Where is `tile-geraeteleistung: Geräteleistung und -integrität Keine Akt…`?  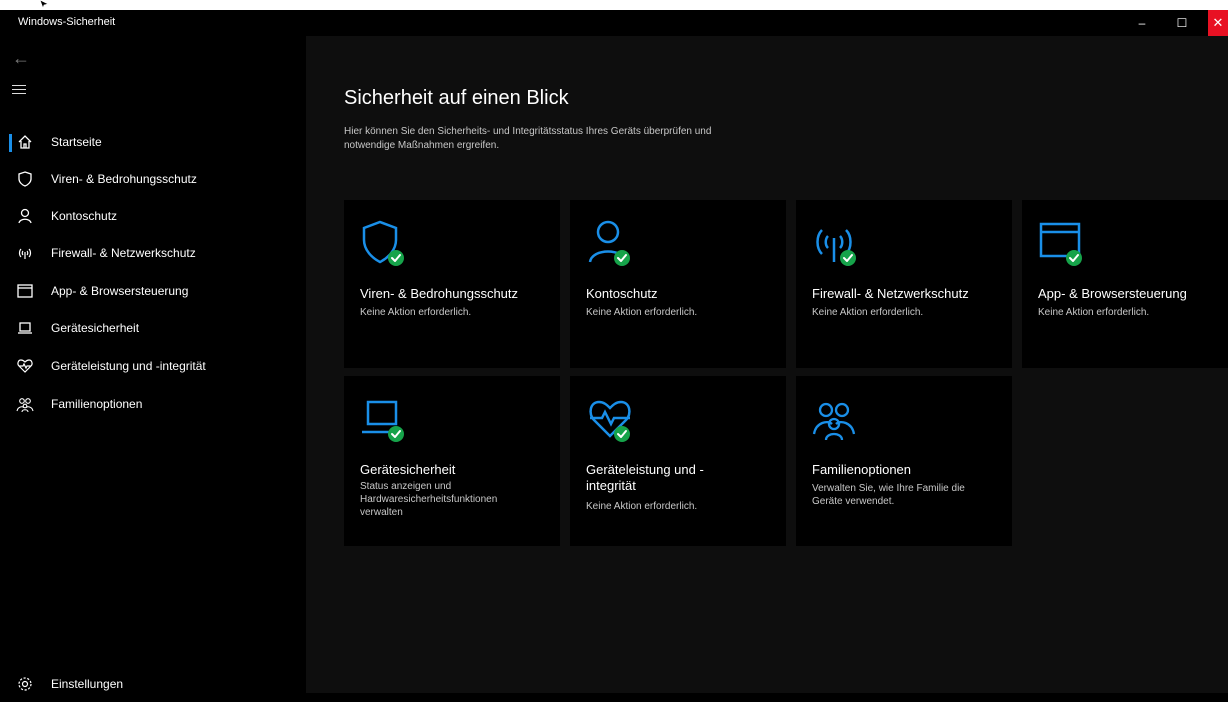 tile-geraeteleistung: Geräteleistung und -integrität Keine Akt… is located at coordinates (678, 461).